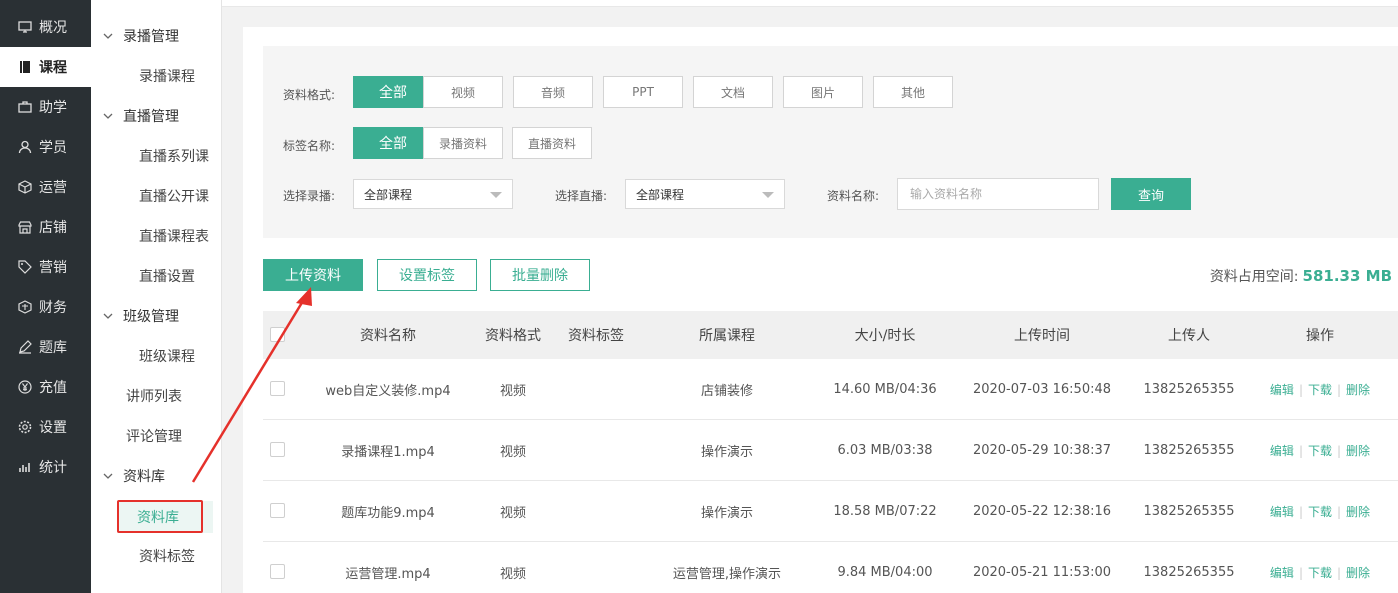 The width and height of the screenshot is (1398, 593). I want to click on submenu-item-class-course: 班级课程, so click(167, 356).